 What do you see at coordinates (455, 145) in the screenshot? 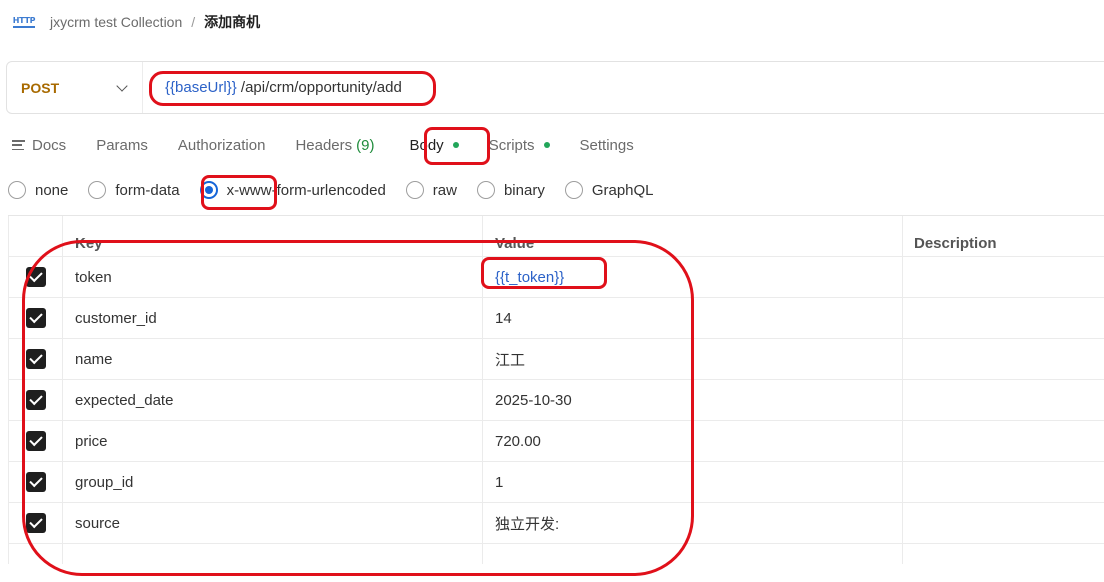
I see `body-modified-dot` at bounding box center [455, 145].